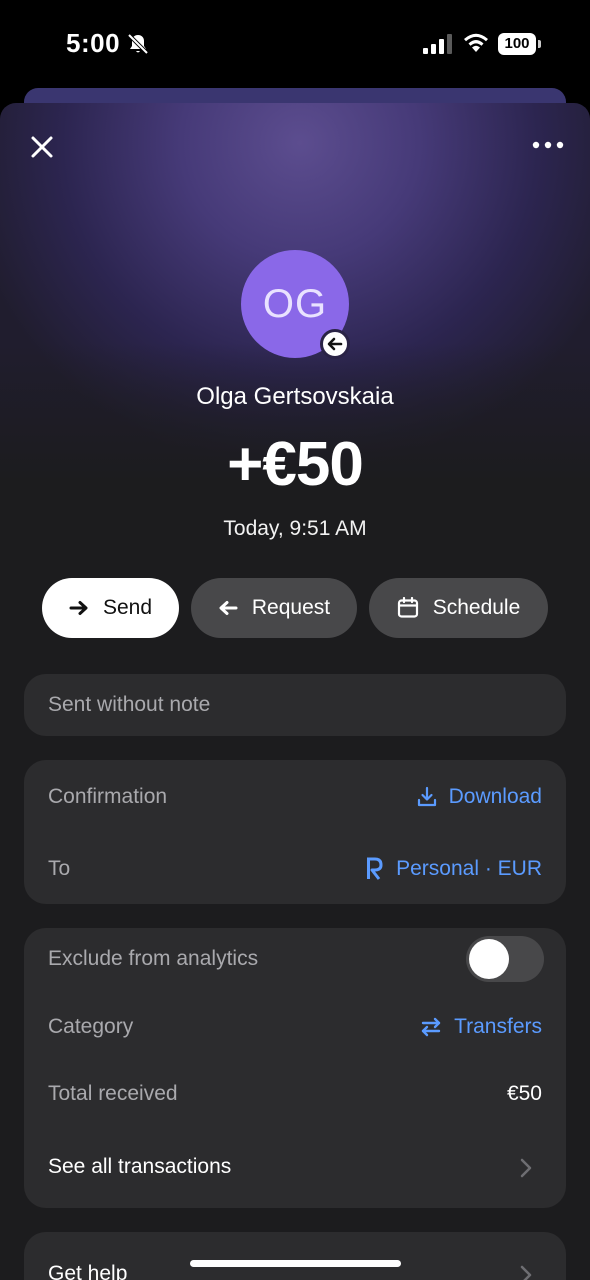 The image size is (590, 1280). I want to click on exclude-analytics-label: Exclude from analytics, so click(153, 958).